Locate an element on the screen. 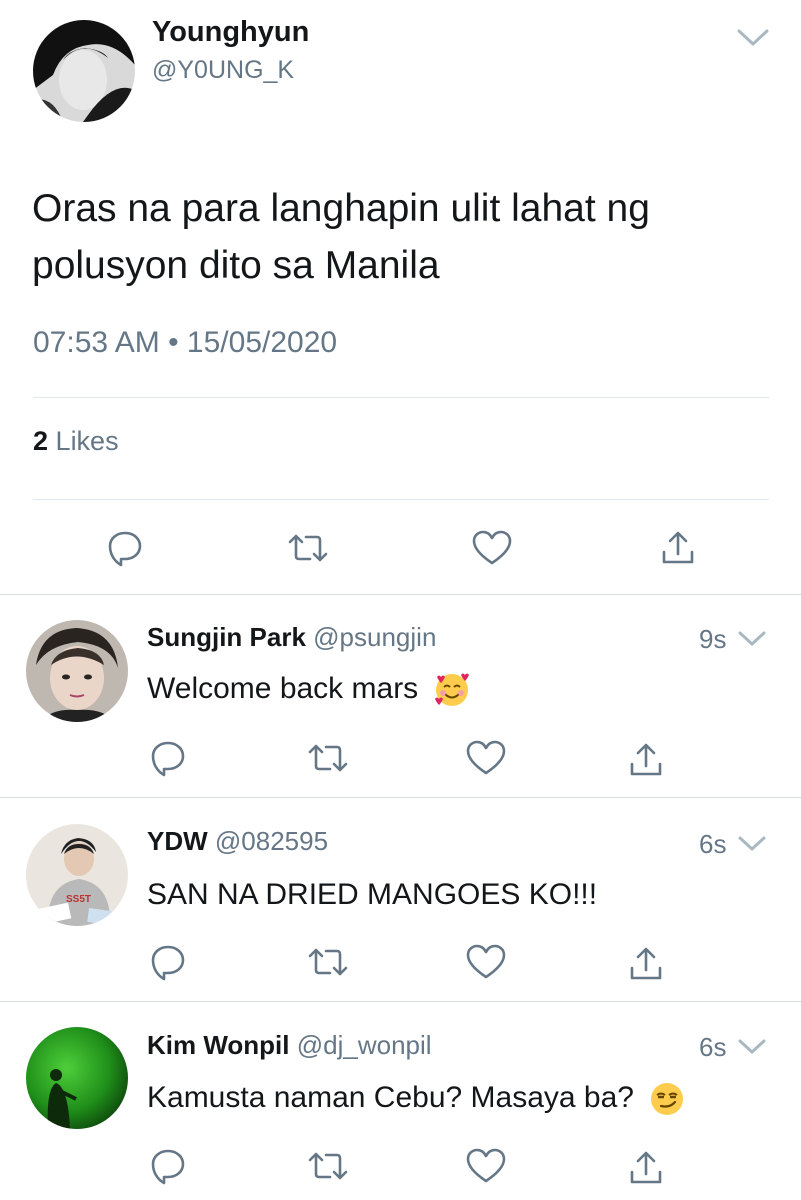 This screenshot has width=801, height=1200. reply-author: Sungjin Park @psungjin is located at coordinates (291, 637).